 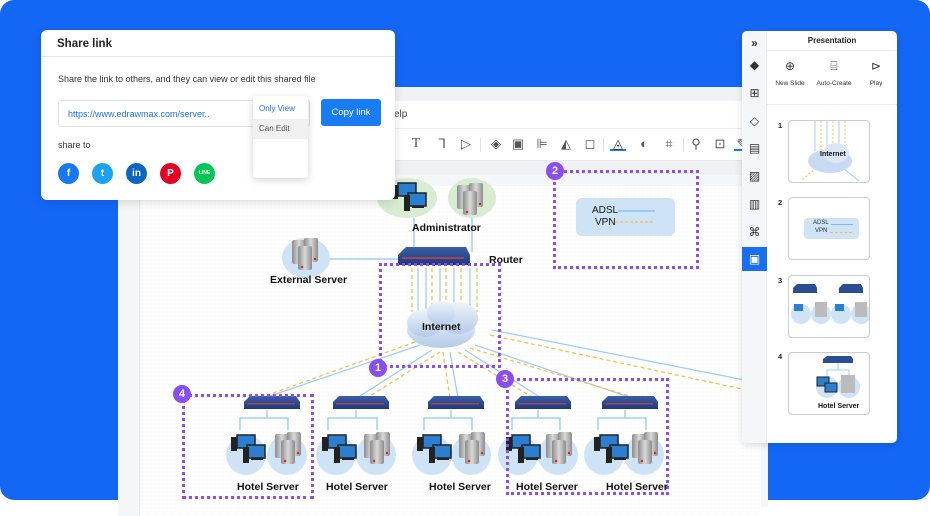 I want to click on play-button: ⊳ Play, so click(x=875, y=73).